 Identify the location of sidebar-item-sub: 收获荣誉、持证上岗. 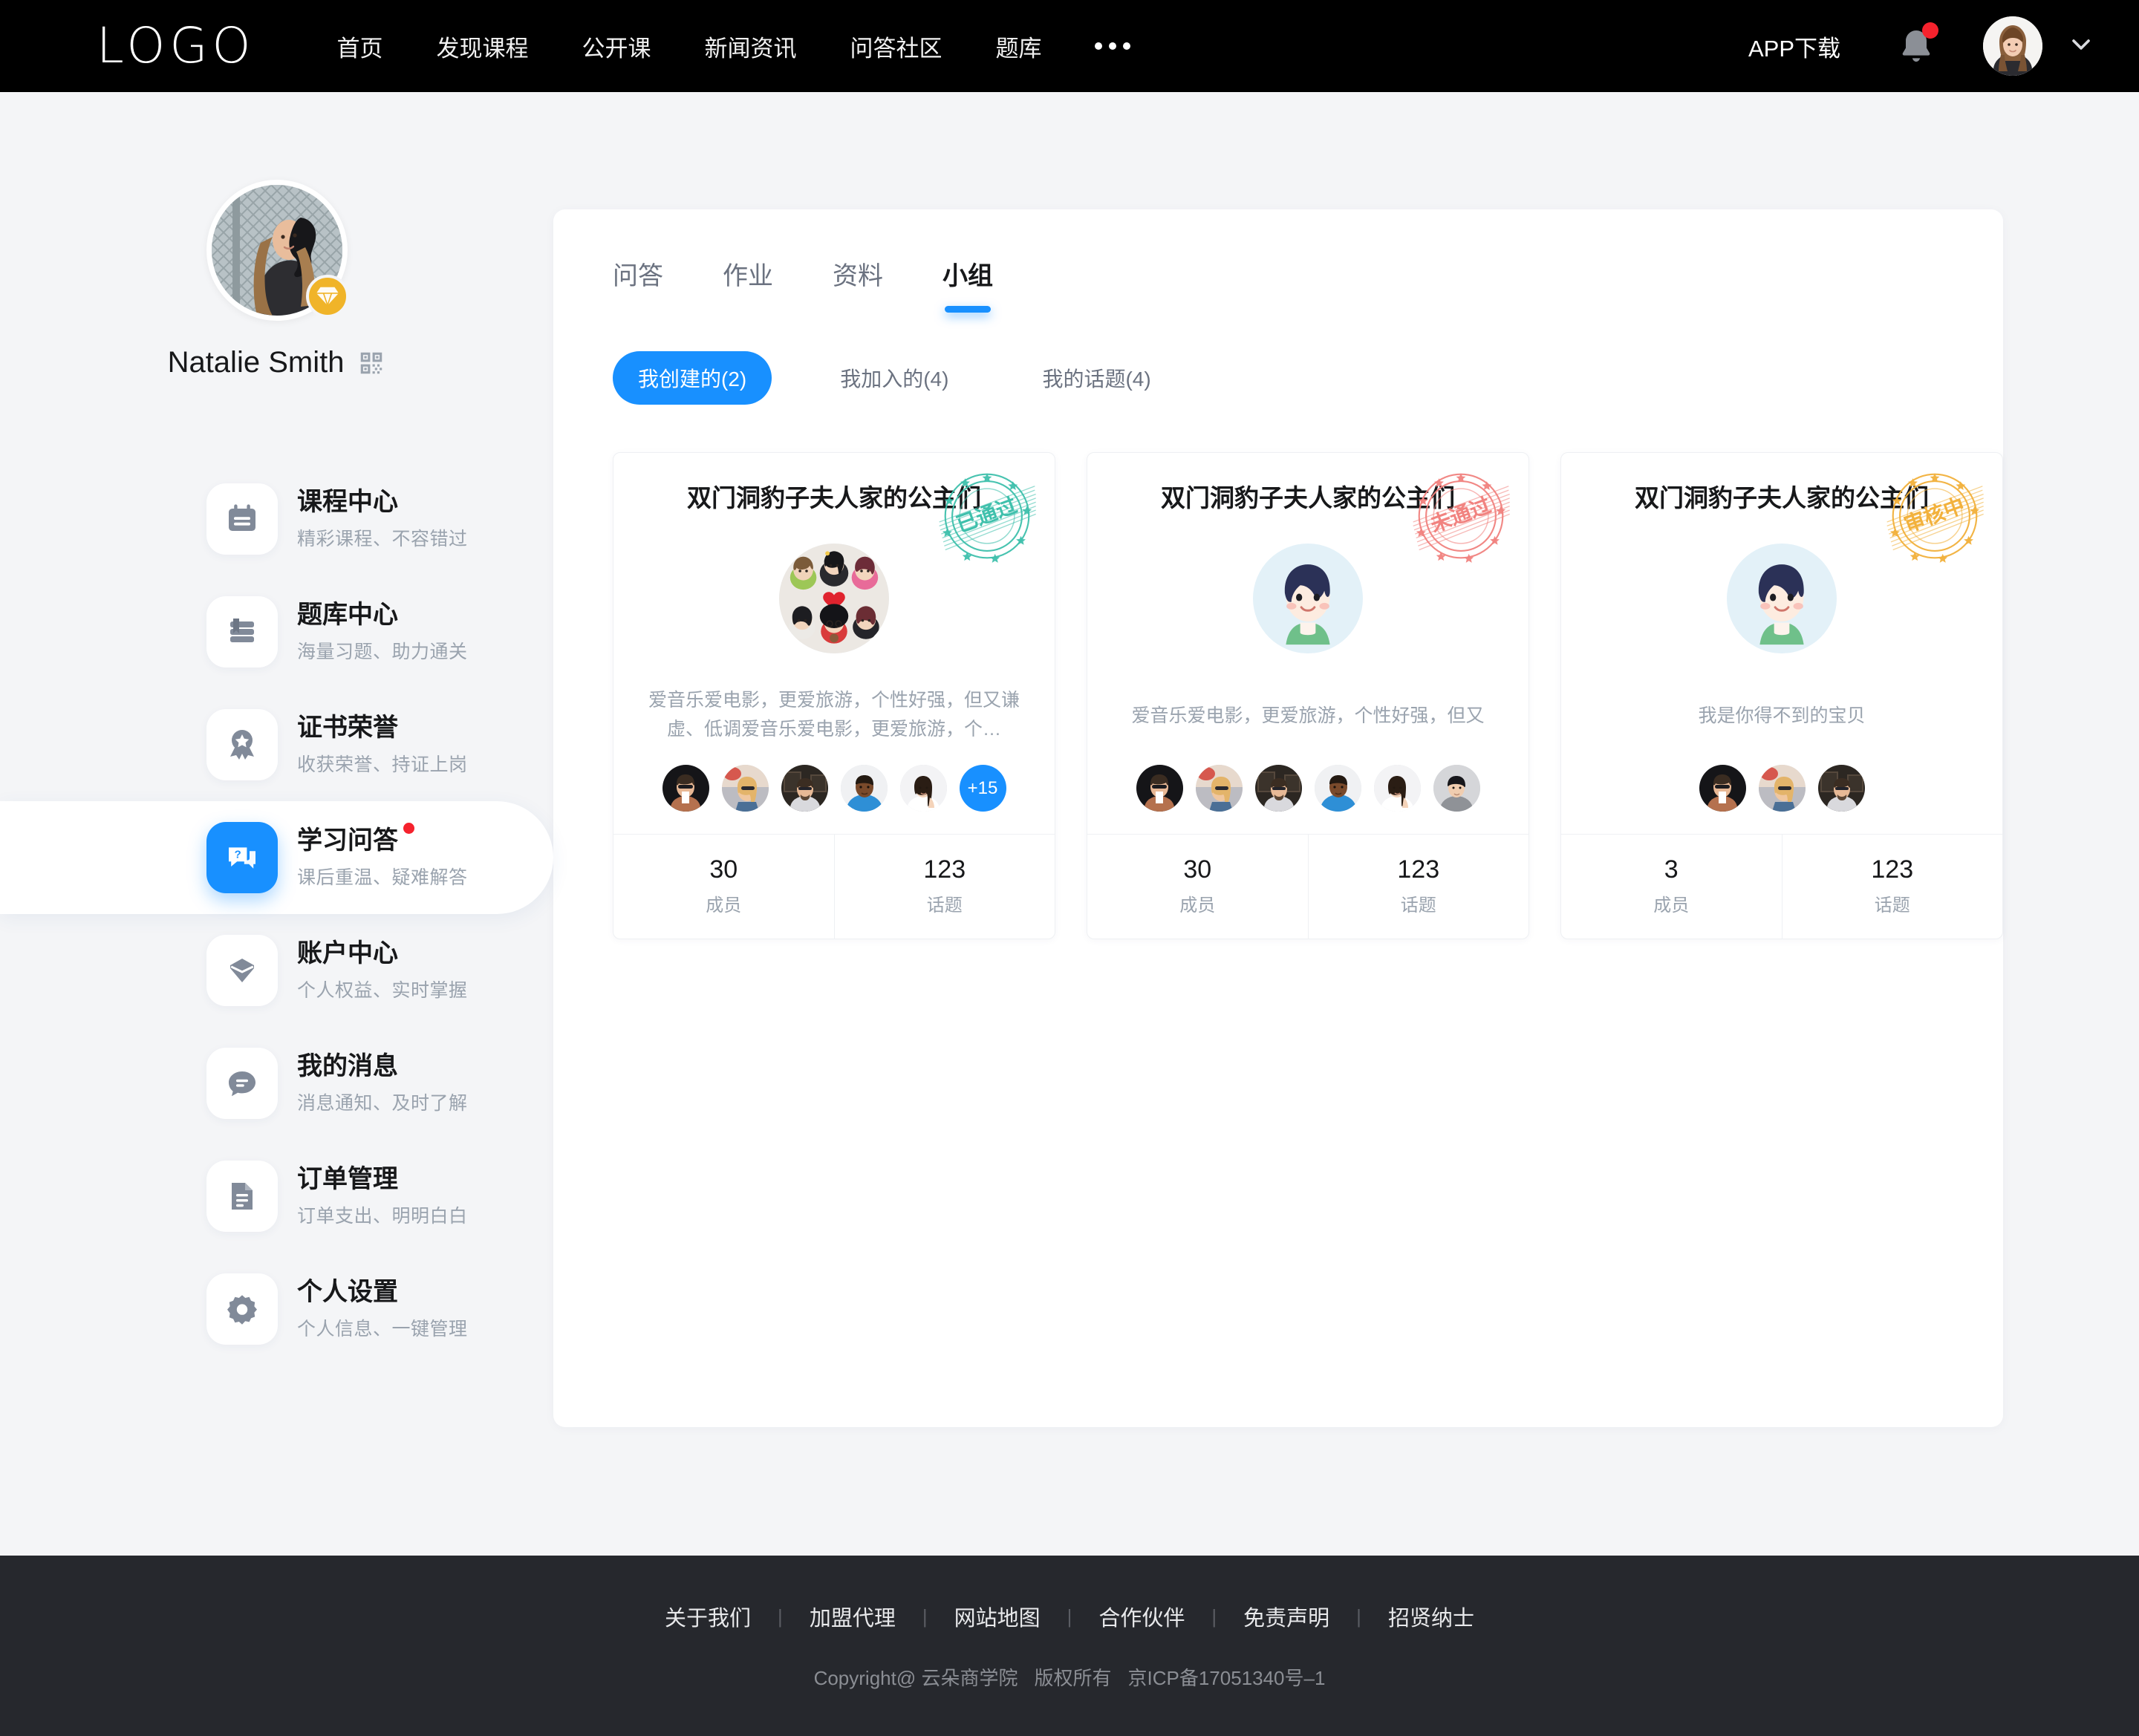
(382, 765).